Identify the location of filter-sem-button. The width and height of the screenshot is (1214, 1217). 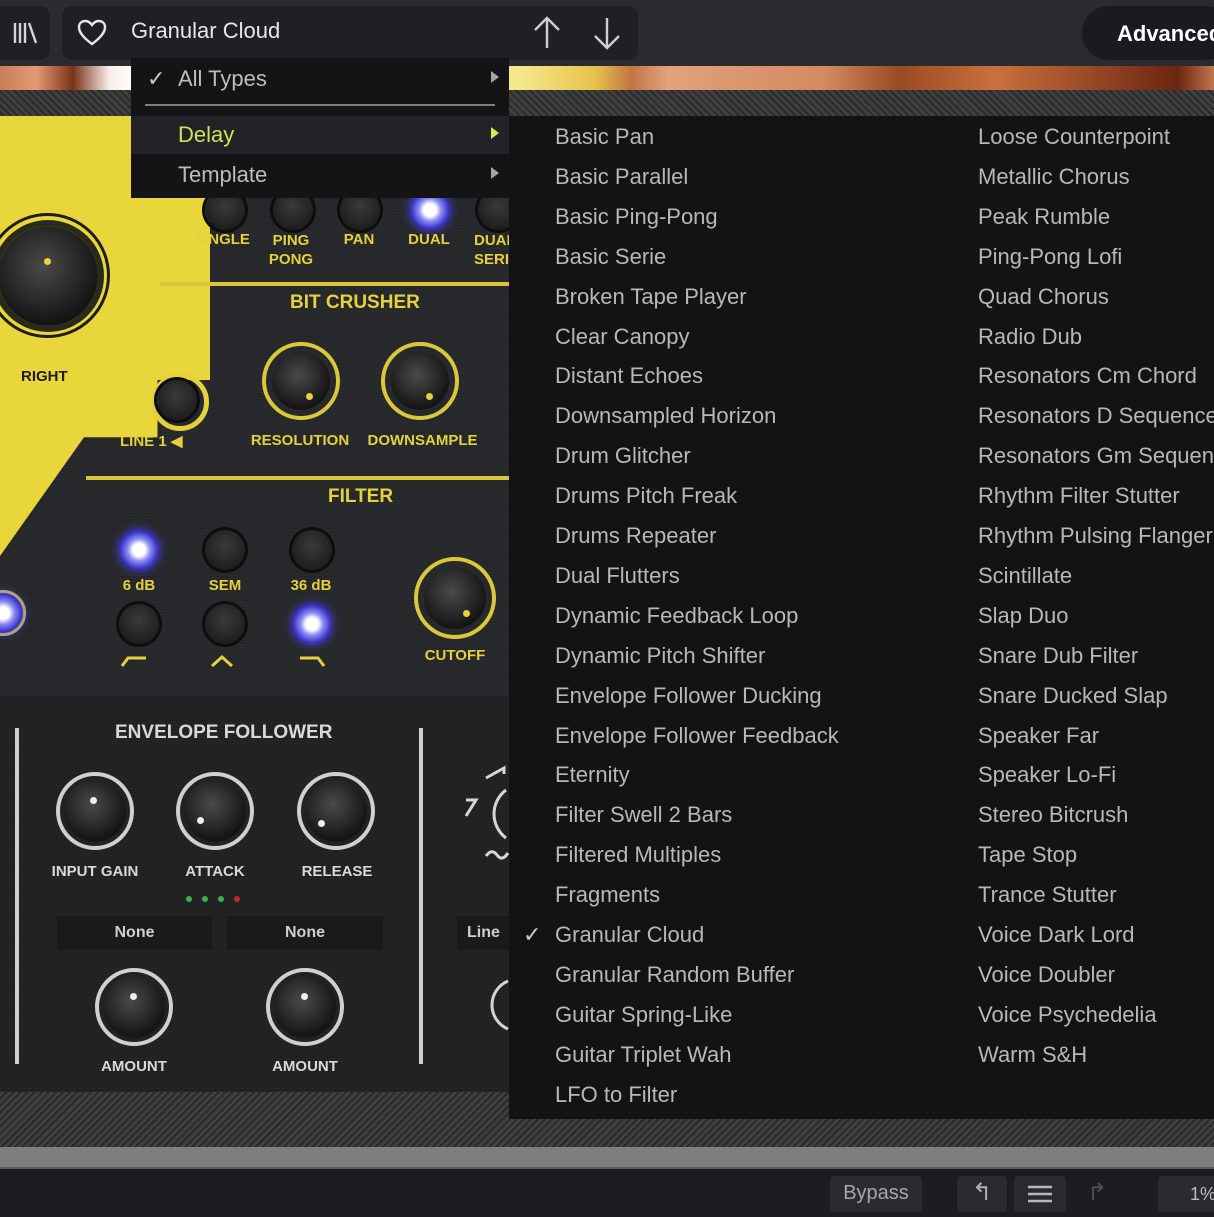
(225, 550).